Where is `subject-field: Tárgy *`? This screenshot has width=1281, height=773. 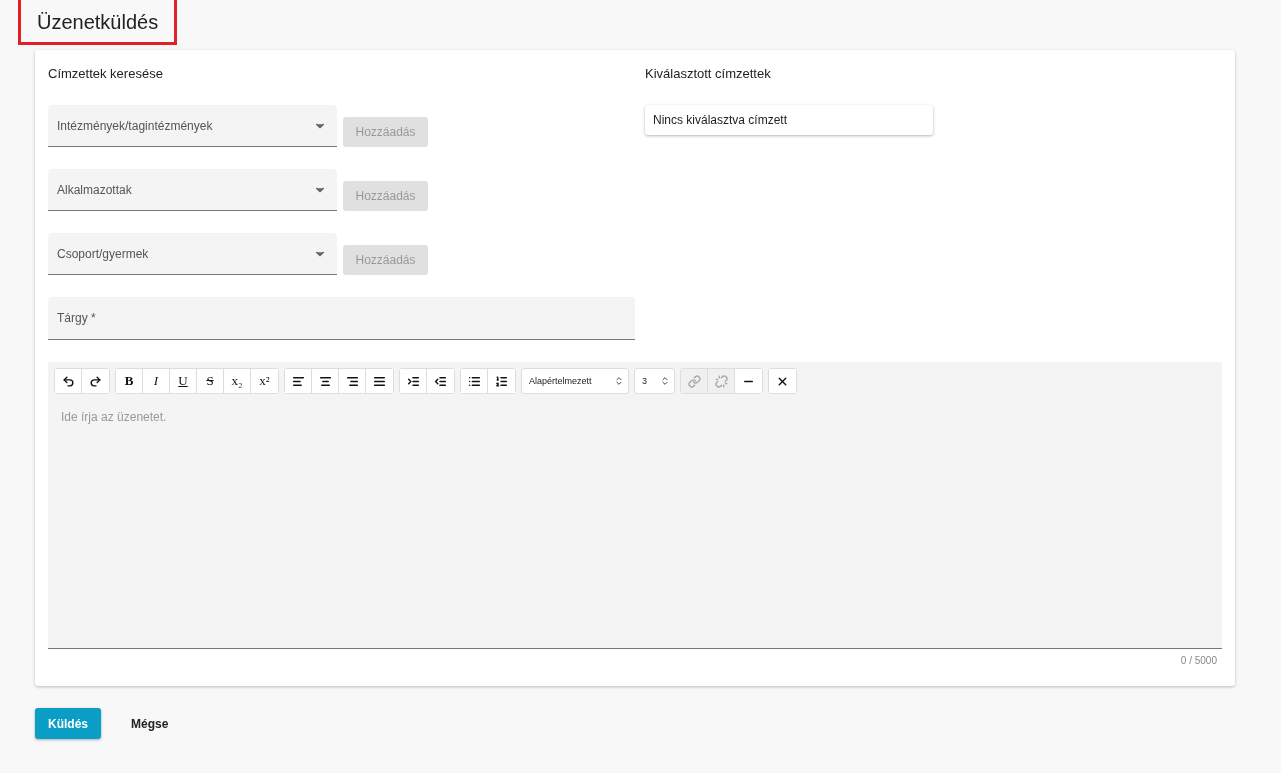 subject-field: Tárgy * is located at coordinates (341, 318).